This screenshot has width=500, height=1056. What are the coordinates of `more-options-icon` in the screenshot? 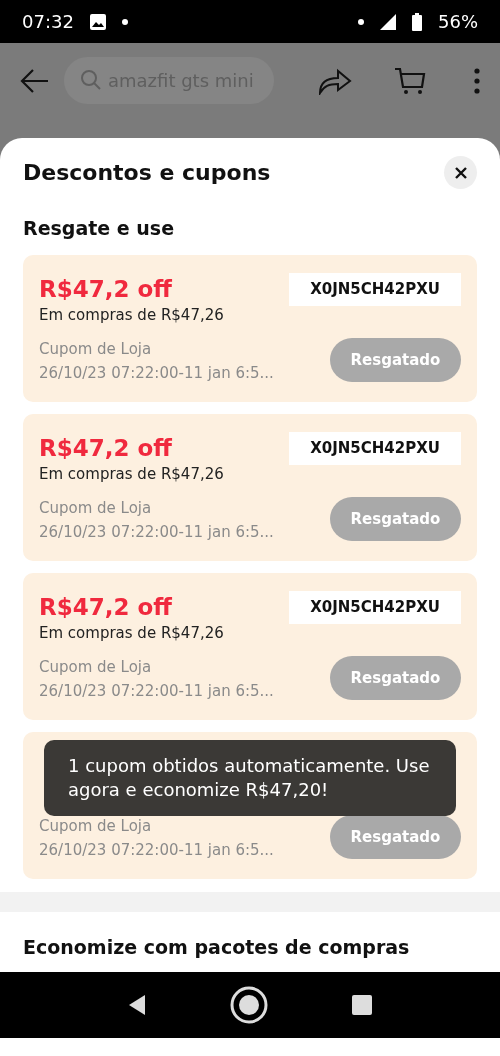 It's located at (477, 80).